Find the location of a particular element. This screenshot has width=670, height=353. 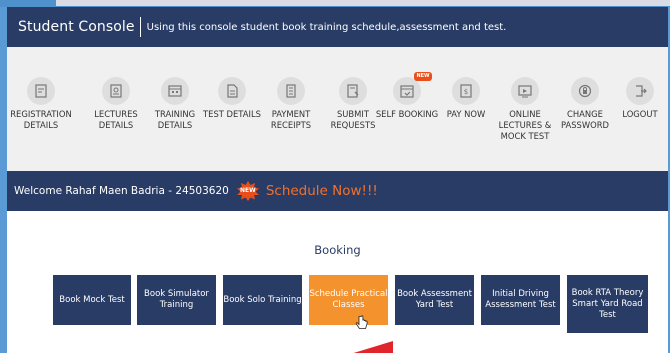

nav-item-training-details: TRAINING DETAILS is located at coordinates (175, 104).